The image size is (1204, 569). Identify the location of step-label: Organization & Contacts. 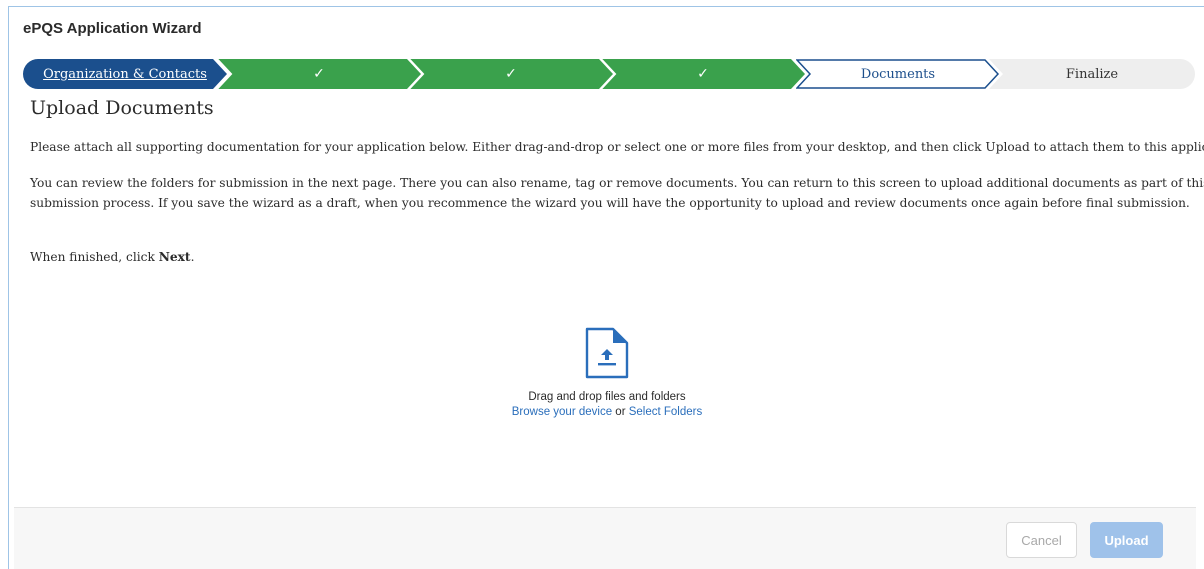
(125, 74).